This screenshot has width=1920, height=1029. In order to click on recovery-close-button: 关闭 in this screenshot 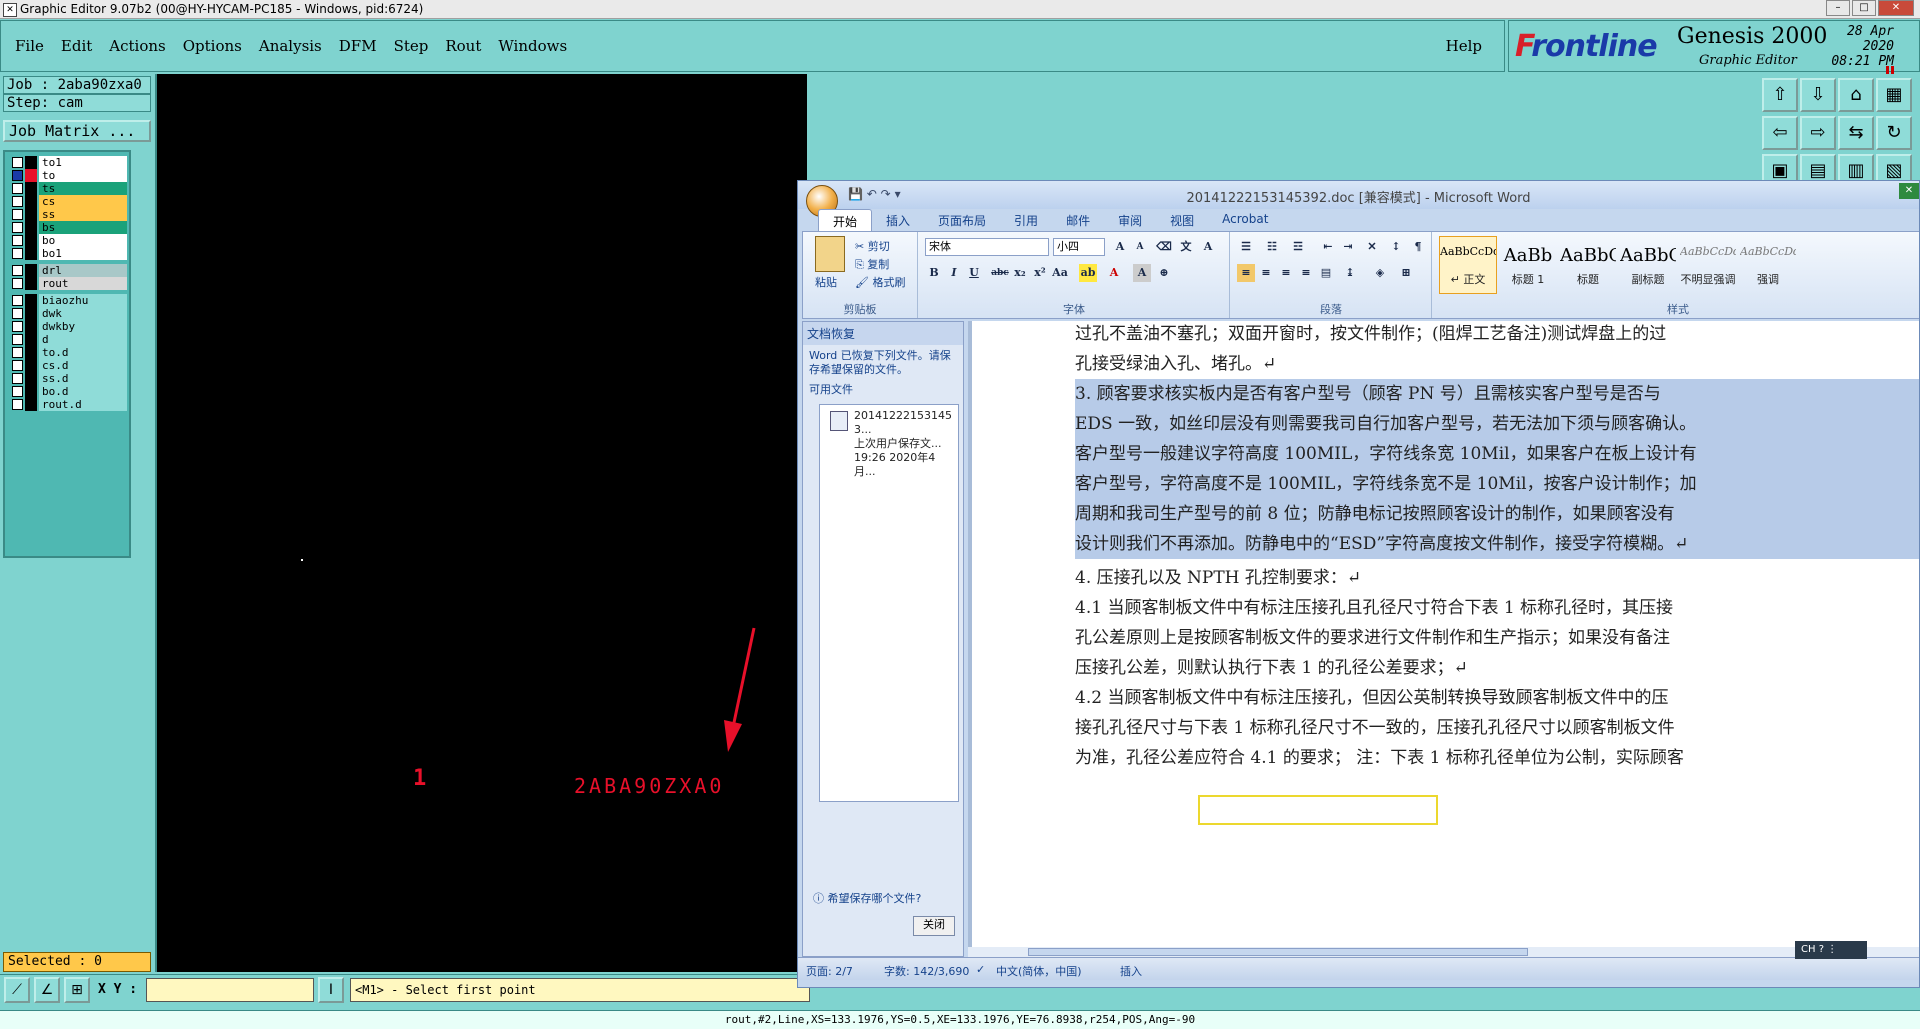, I will do `click(934, 926)`.